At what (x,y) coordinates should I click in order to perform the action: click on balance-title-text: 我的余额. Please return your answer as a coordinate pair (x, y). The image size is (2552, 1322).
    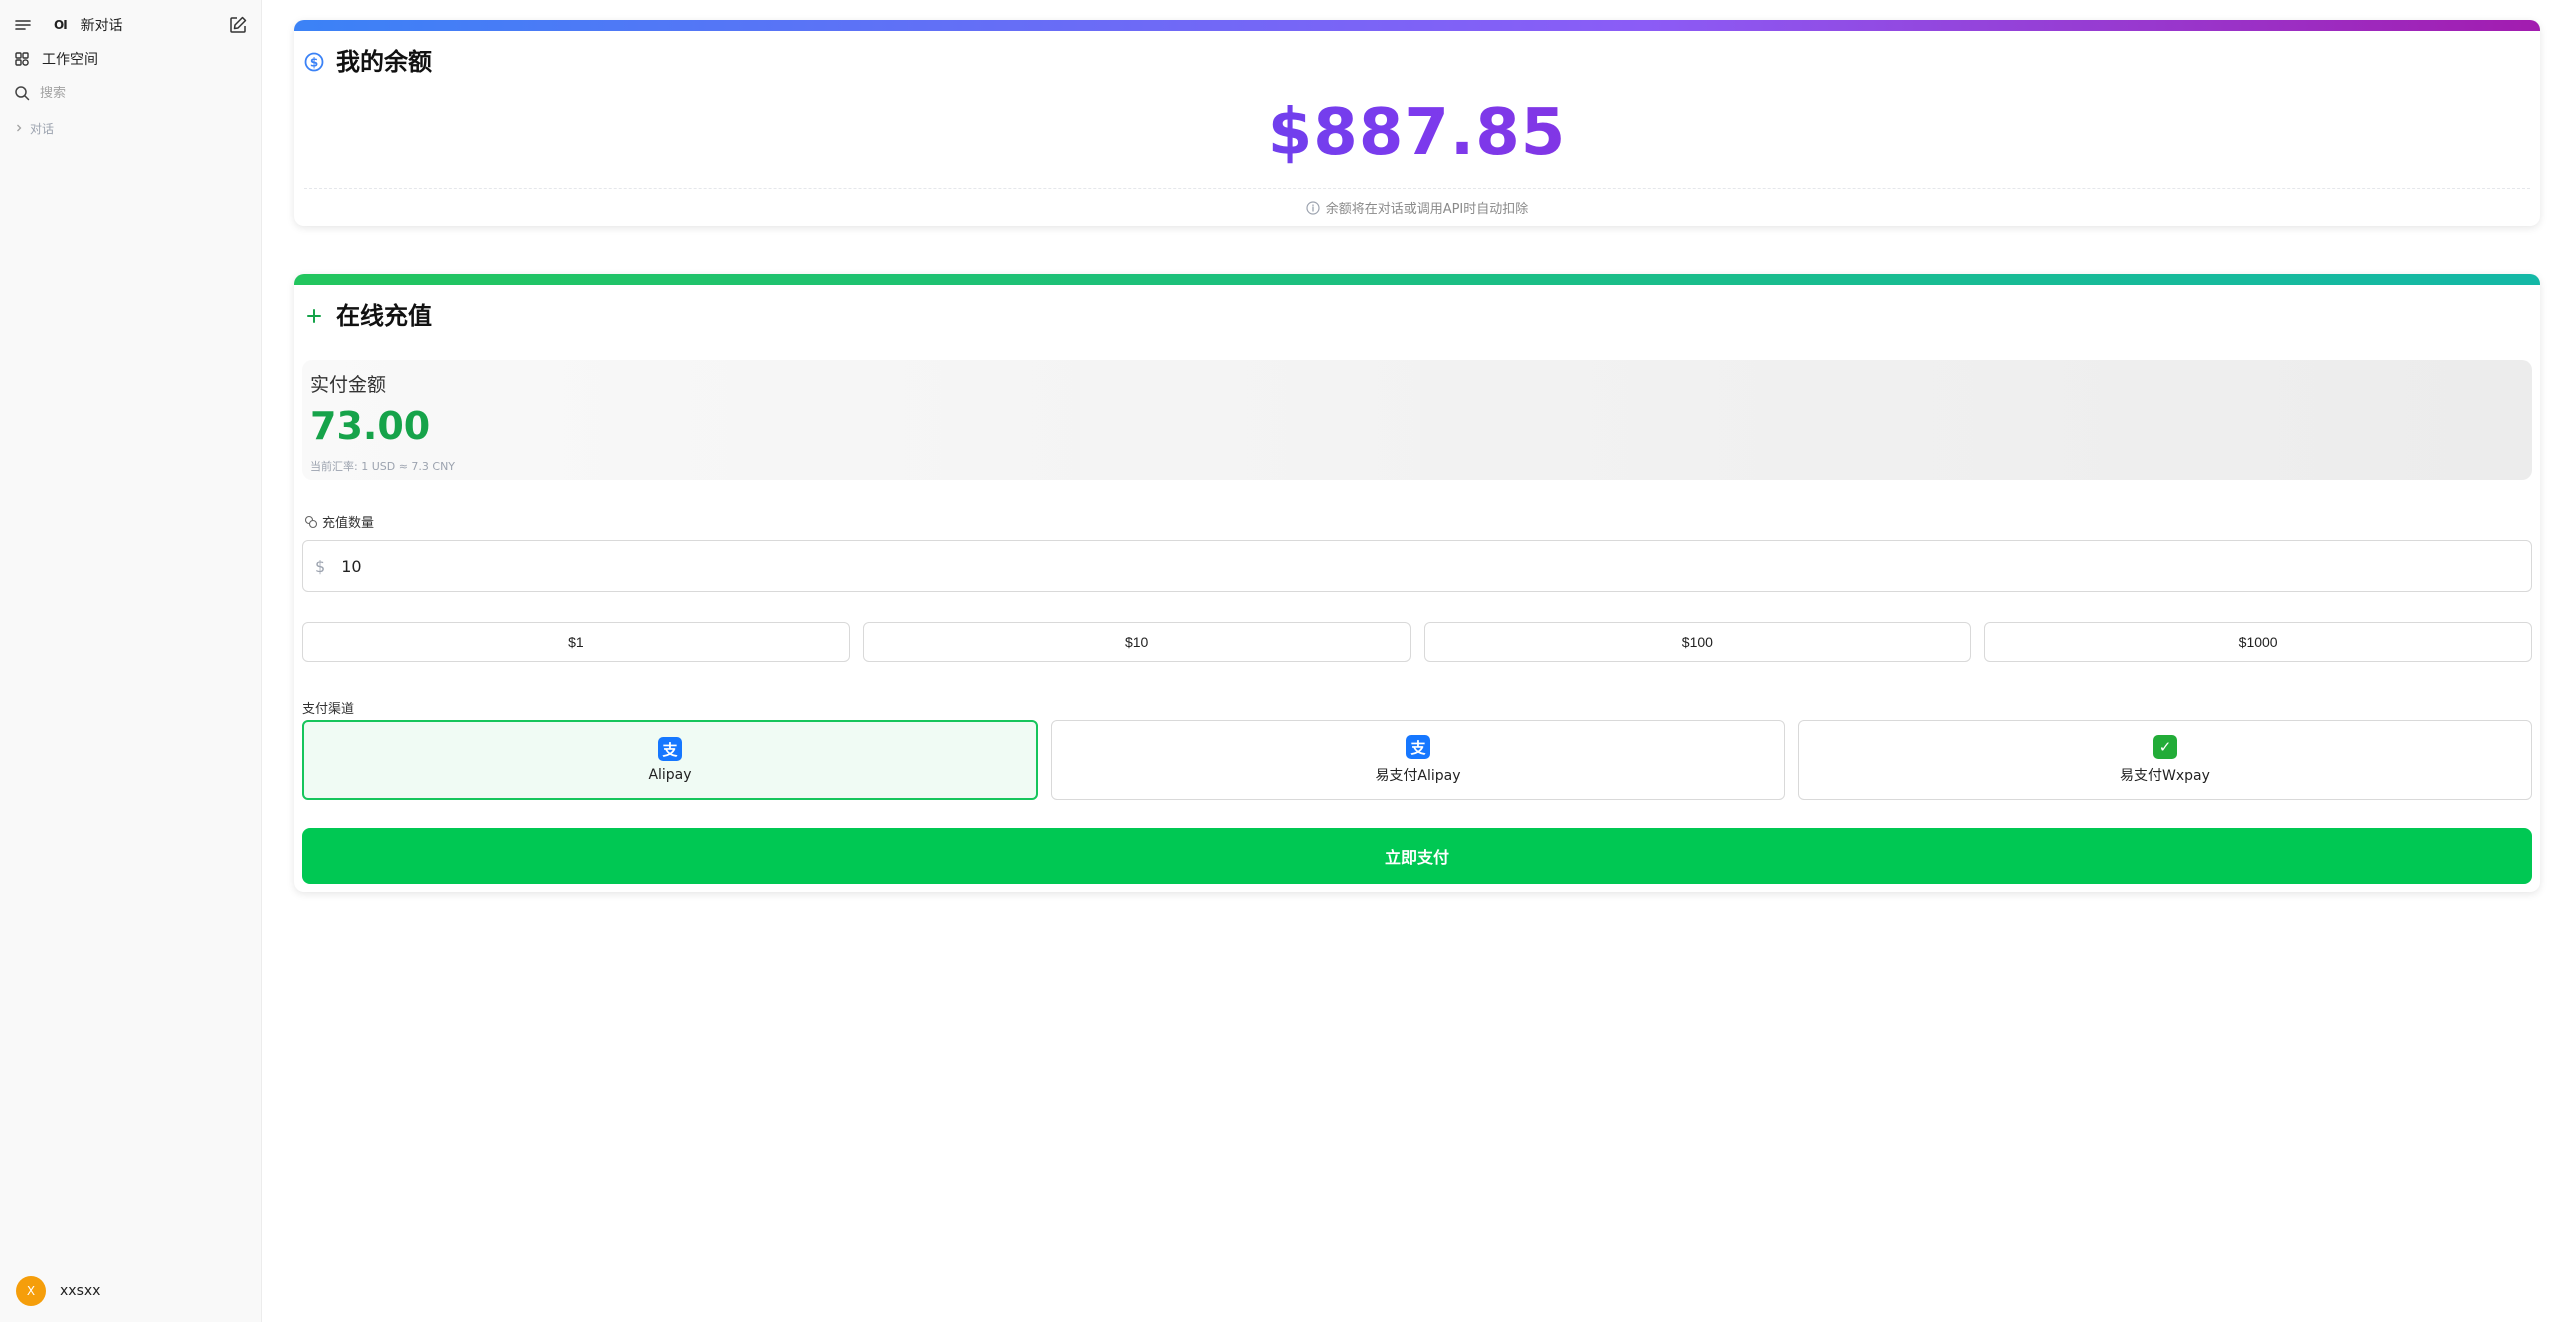
    Looking at the image, I should click on (384, 62).